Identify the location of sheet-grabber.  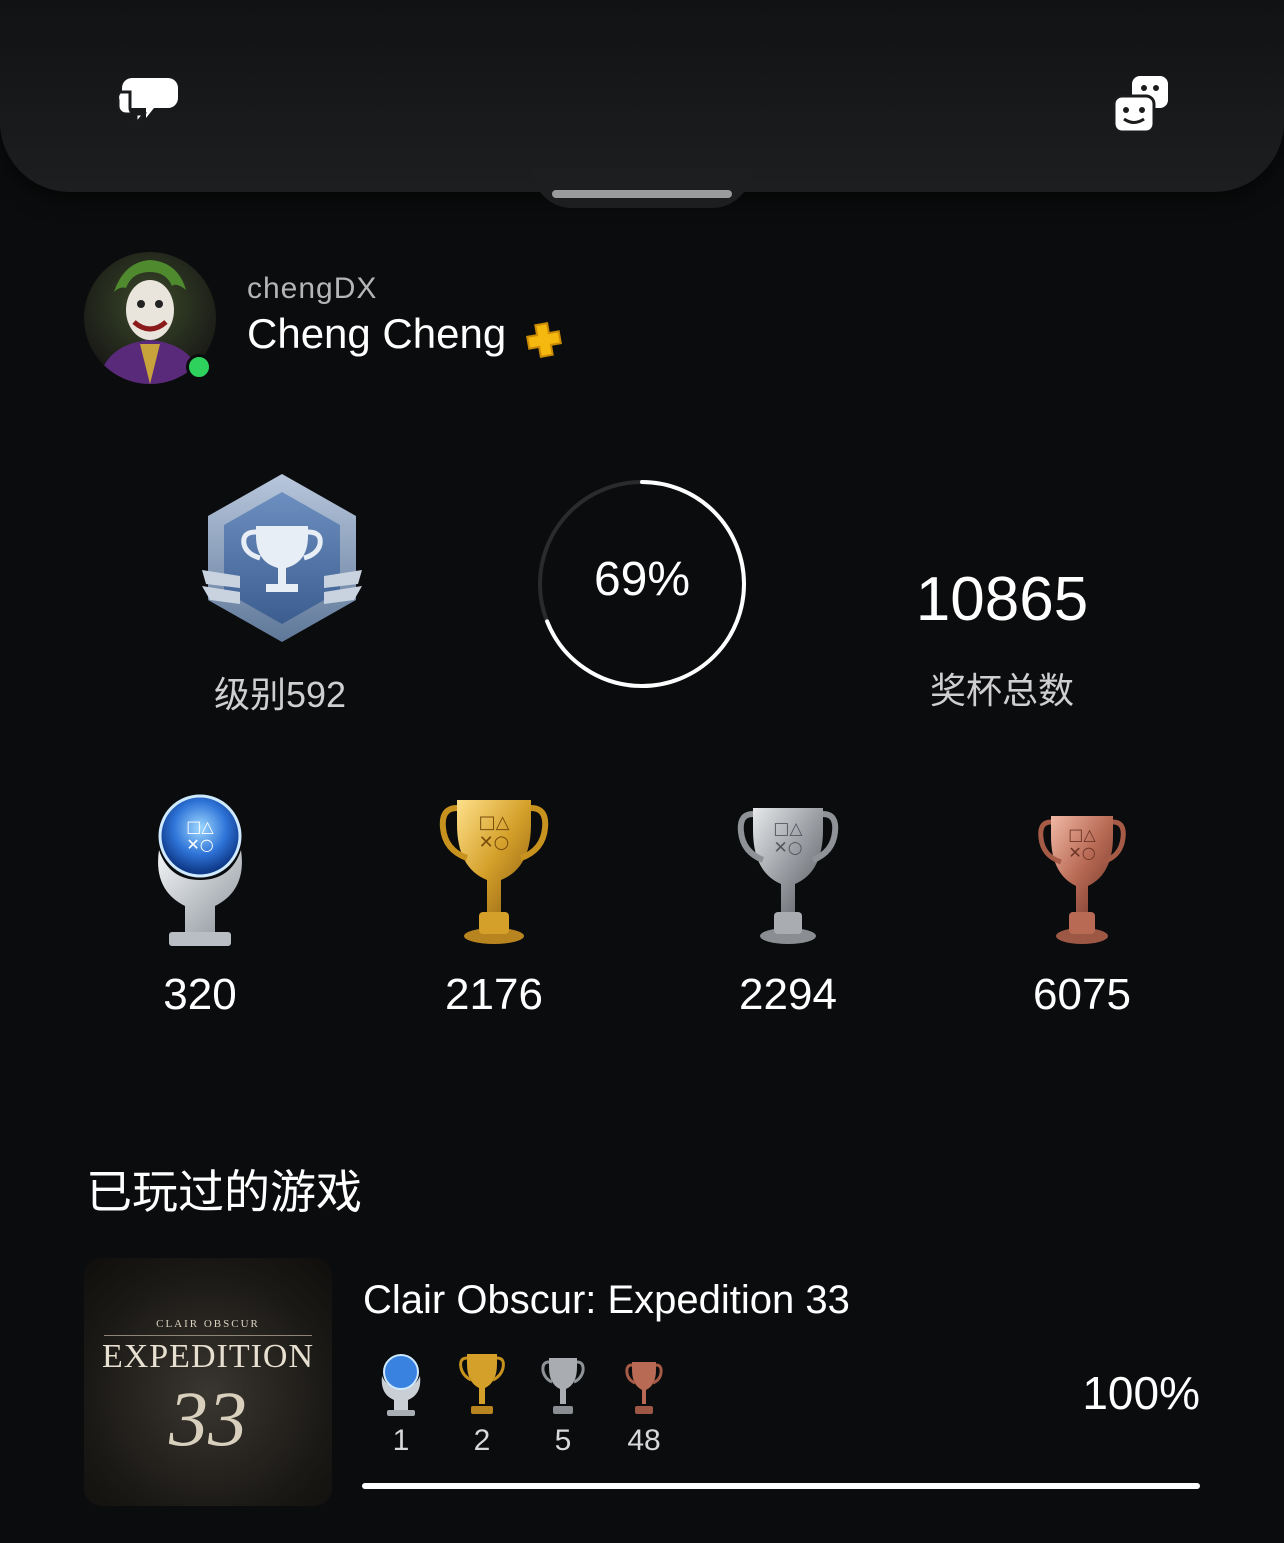
(642, 194).